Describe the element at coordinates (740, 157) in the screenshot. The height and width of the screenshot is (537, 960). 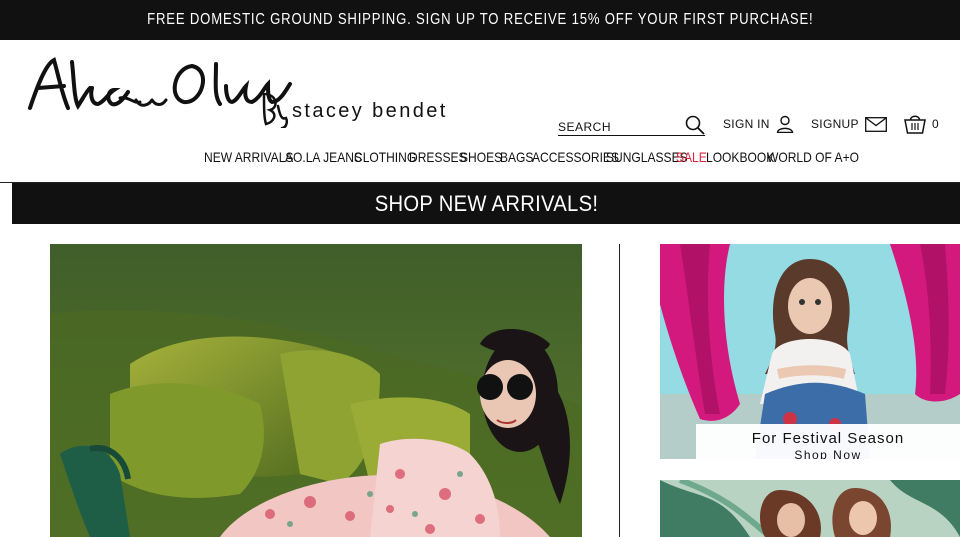
I see `nav-lookbook: LOOKBOOK` at that location.